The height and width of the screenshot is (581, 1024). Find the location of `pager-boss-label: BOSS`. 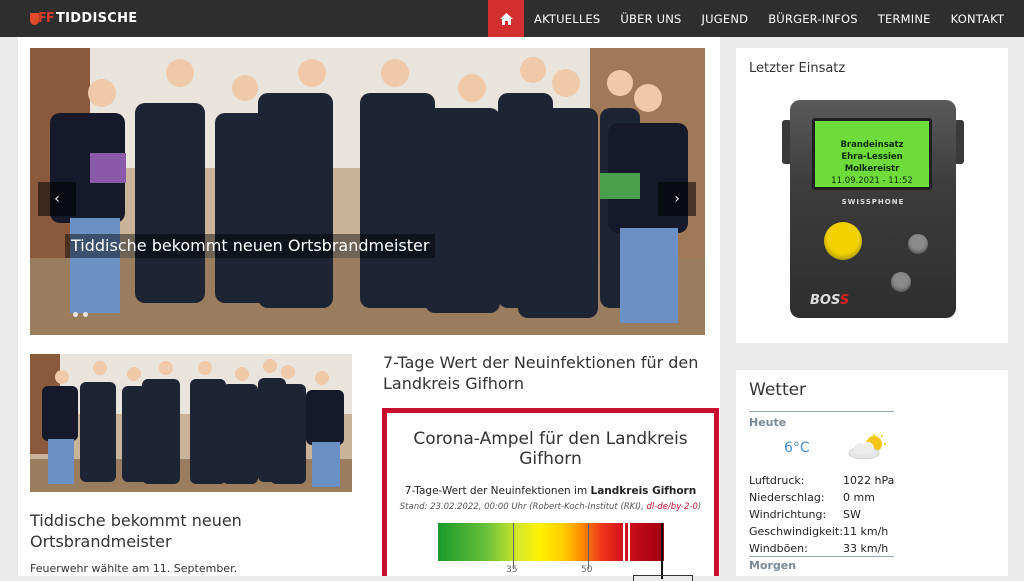

pager-boss-label: BOSS is located at coordinates (830, 300).